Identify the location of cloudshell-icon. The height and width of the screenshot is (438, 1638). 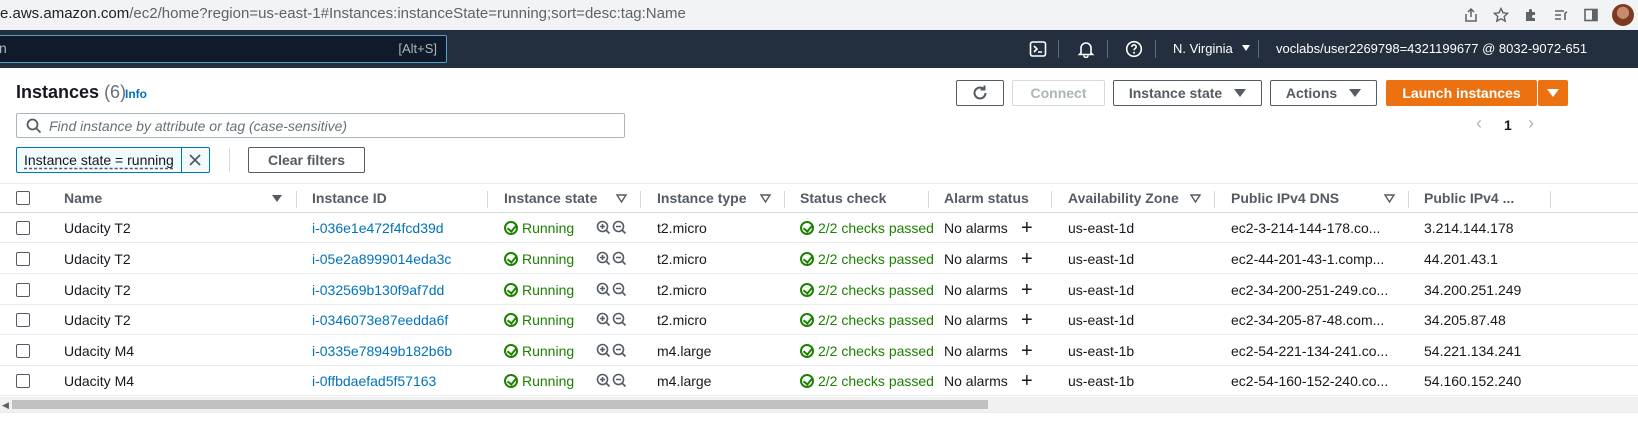
(1038, 49).